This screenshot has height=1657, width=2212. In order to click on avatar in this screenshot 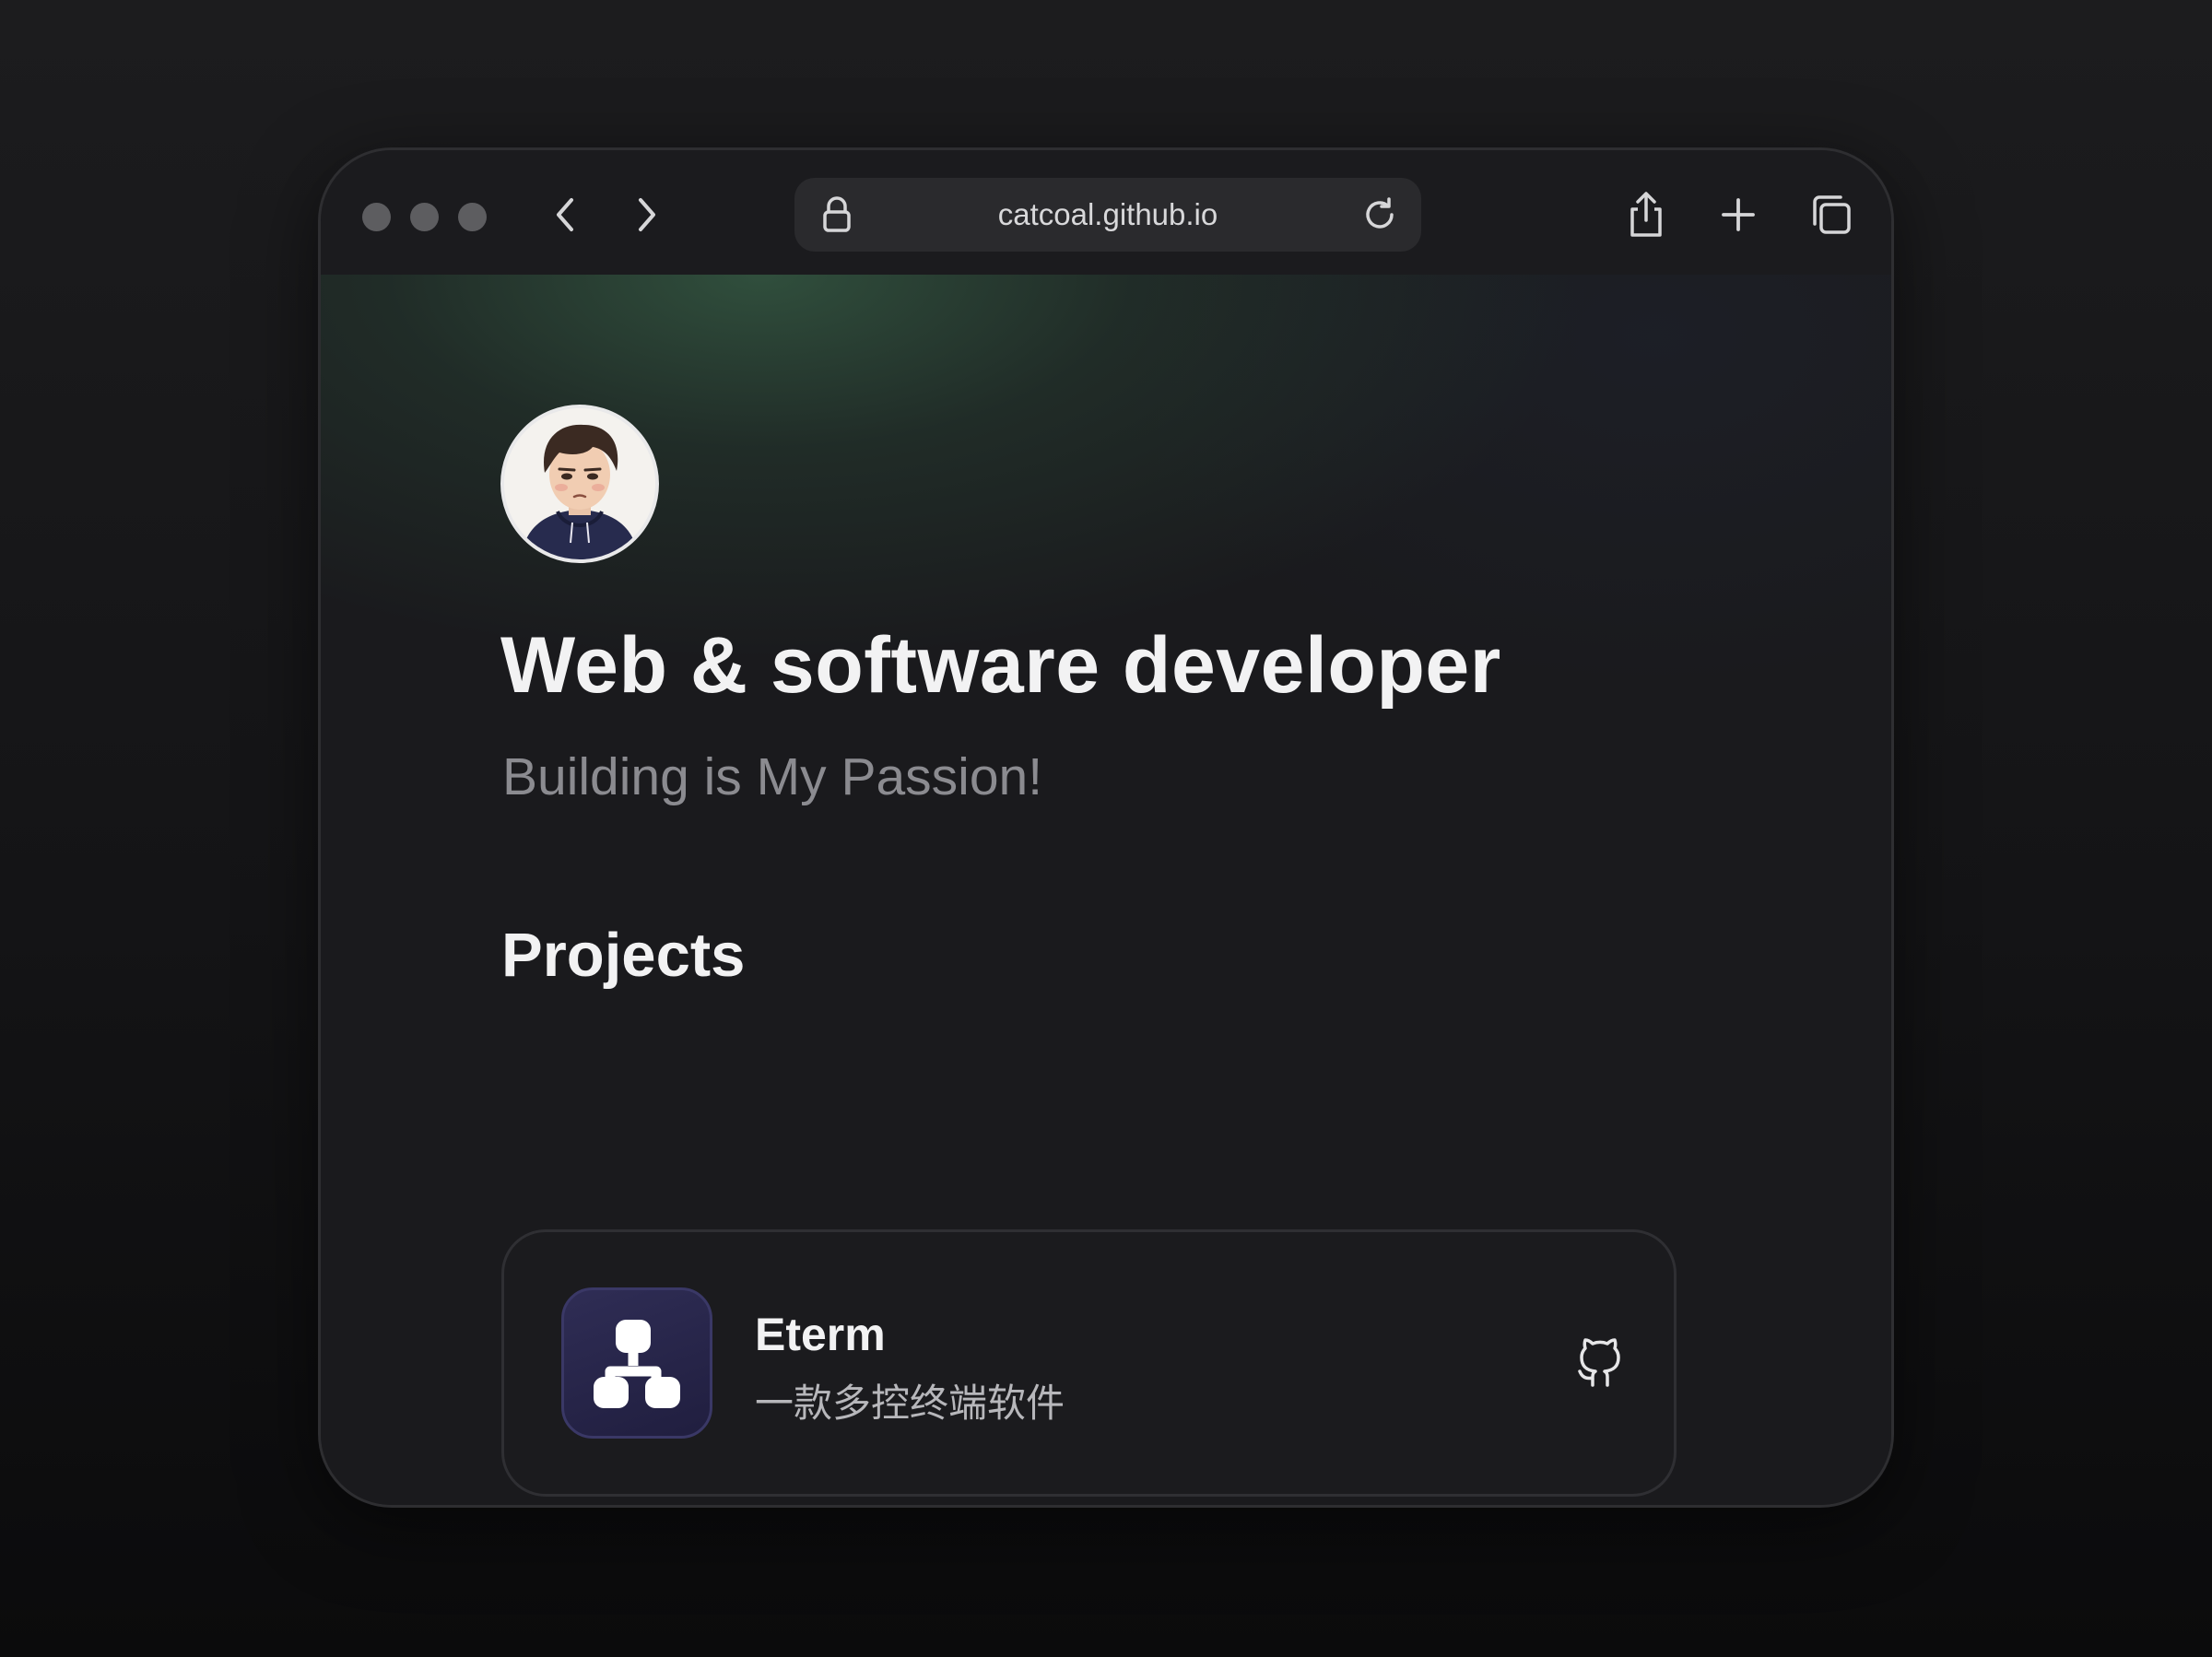, I will do `click(579, 484)`.